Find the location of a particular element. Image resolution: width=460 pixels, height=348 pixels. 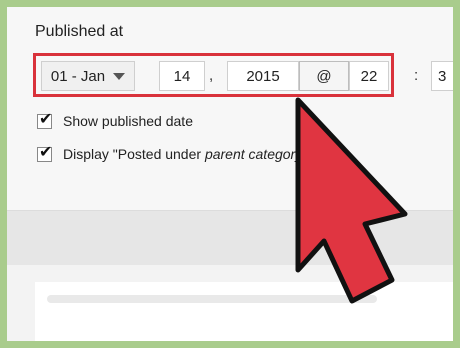

wikihow-logo: wikiHow is located at coordinates (418, 335).